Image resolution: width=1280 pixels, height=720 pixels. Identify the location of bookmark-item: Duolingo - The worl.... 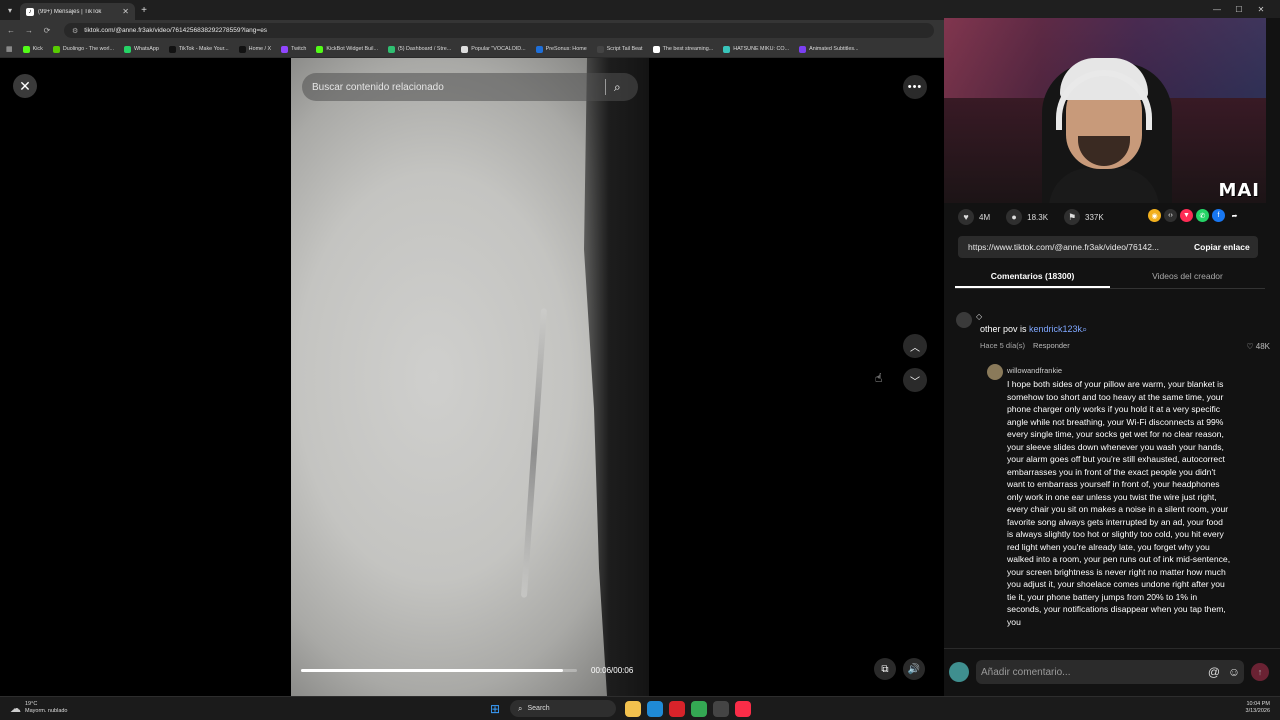
(83, 49).